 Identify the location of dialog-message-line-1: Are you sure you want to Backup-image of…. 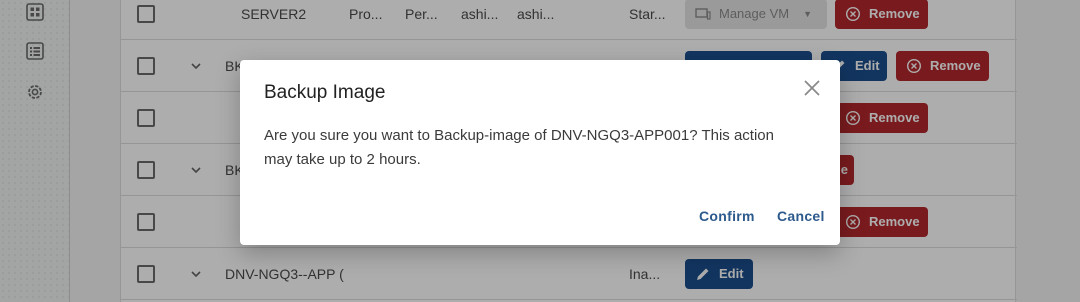
(519, 135).